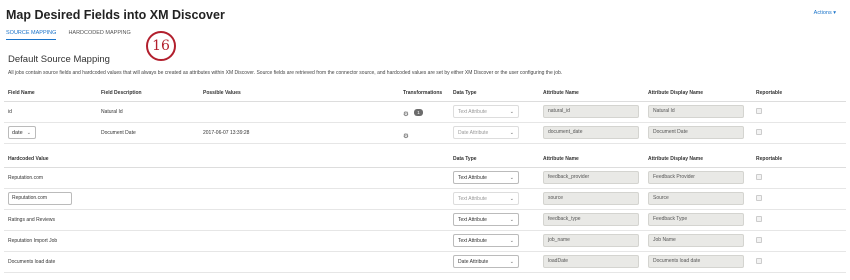  I want to click on attribute-display-name-cell: Feedback Provider, so click(698, 178).